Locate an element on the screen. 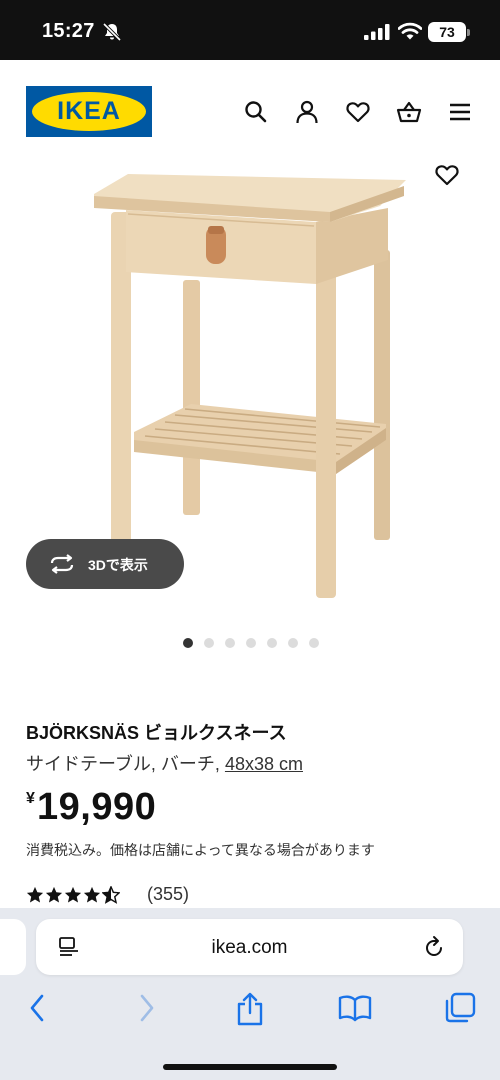 The width and height of the screenshot is (500, 1080). signal-bars-icon is located at coordinates (377, 34).